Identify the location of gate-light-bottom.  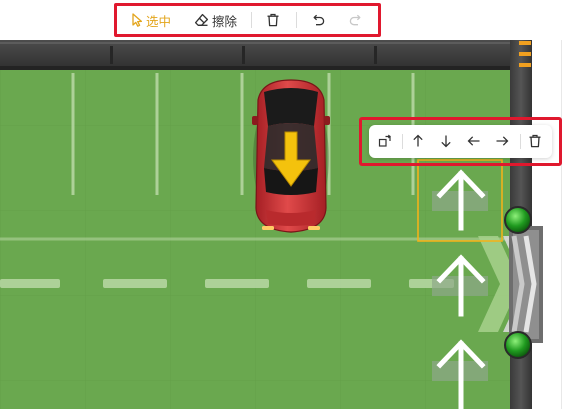
(518, 345).